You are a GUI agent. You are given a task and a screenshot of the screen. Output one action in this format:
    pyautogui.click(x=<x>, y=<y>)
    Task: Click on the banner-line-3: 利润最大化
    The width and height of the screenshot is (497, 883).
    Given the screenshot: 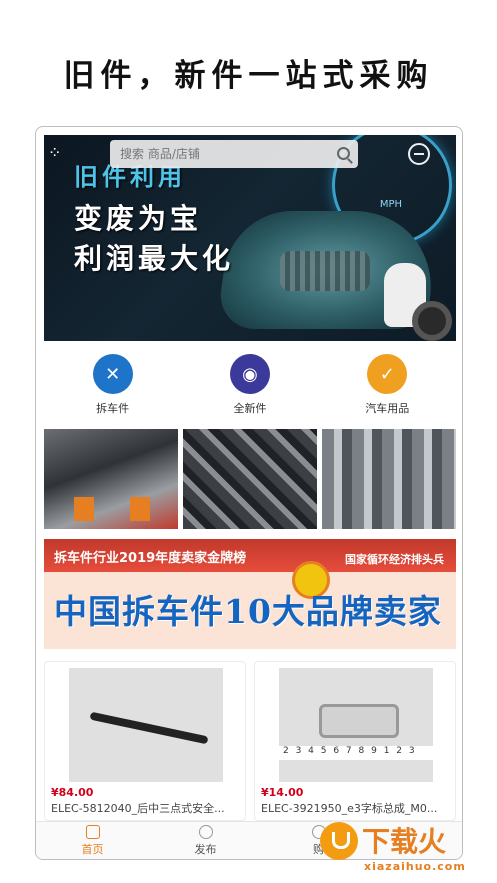 What is the action you would take?
    pyautogui.click(x=154, y=258)
    